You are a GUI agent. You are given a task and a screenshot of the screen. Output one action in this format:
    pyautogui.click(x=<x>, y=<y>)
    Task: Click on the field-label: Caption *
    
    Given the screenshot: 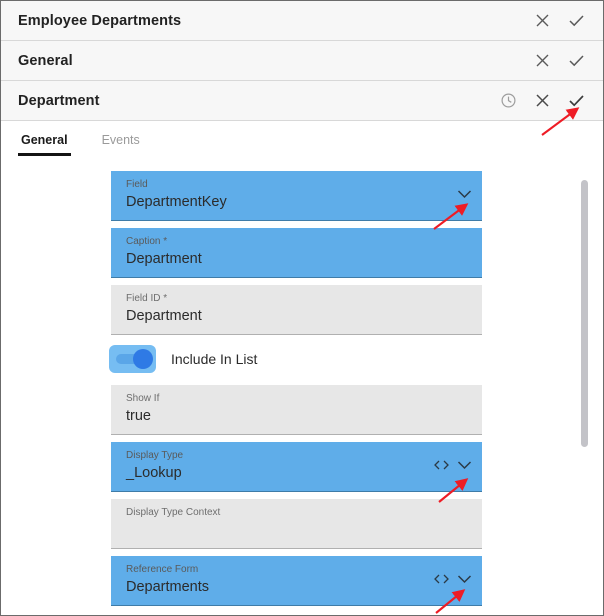 What is the action you would take?
    pyautogui.click(x=147, y=241)
    